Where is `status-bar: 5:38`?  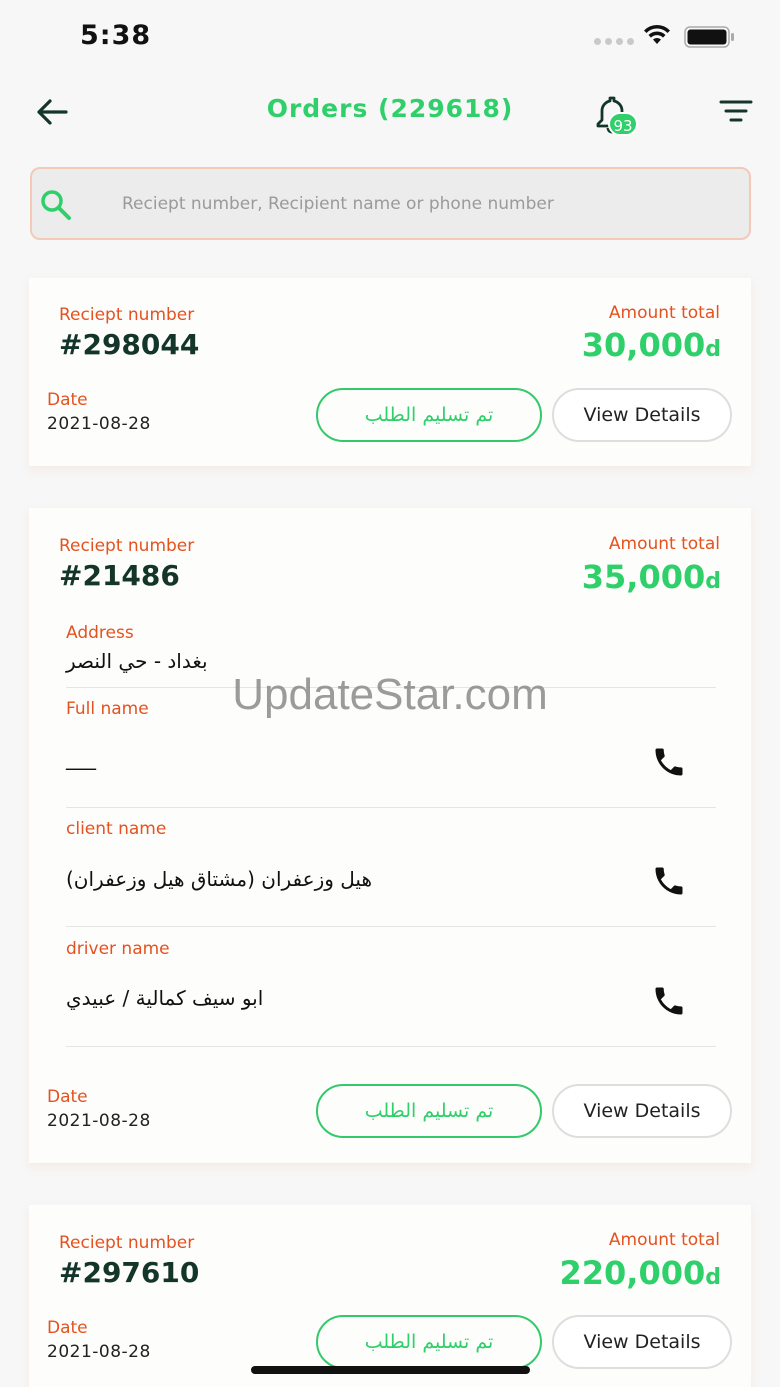
status-bar: 5:38 is located at coordinates (390, 35).